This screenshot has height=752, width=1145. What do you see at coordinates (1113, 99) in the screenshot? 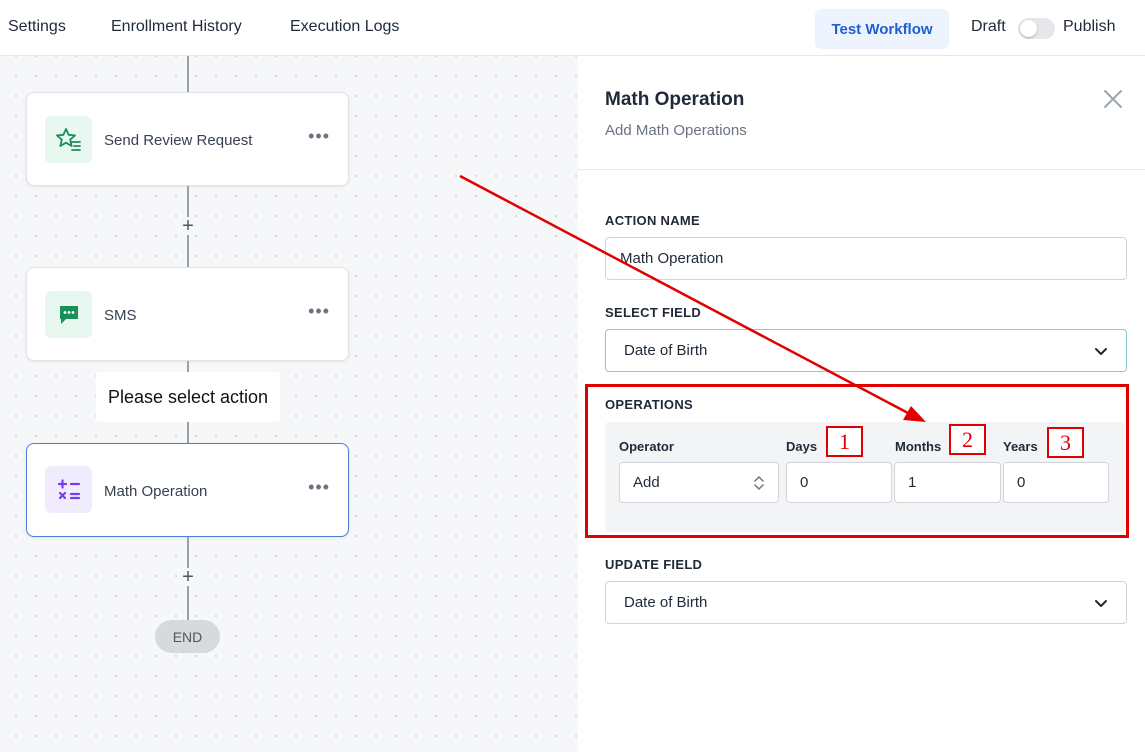
I see `close-icon` at bounding box center [1113, 99].